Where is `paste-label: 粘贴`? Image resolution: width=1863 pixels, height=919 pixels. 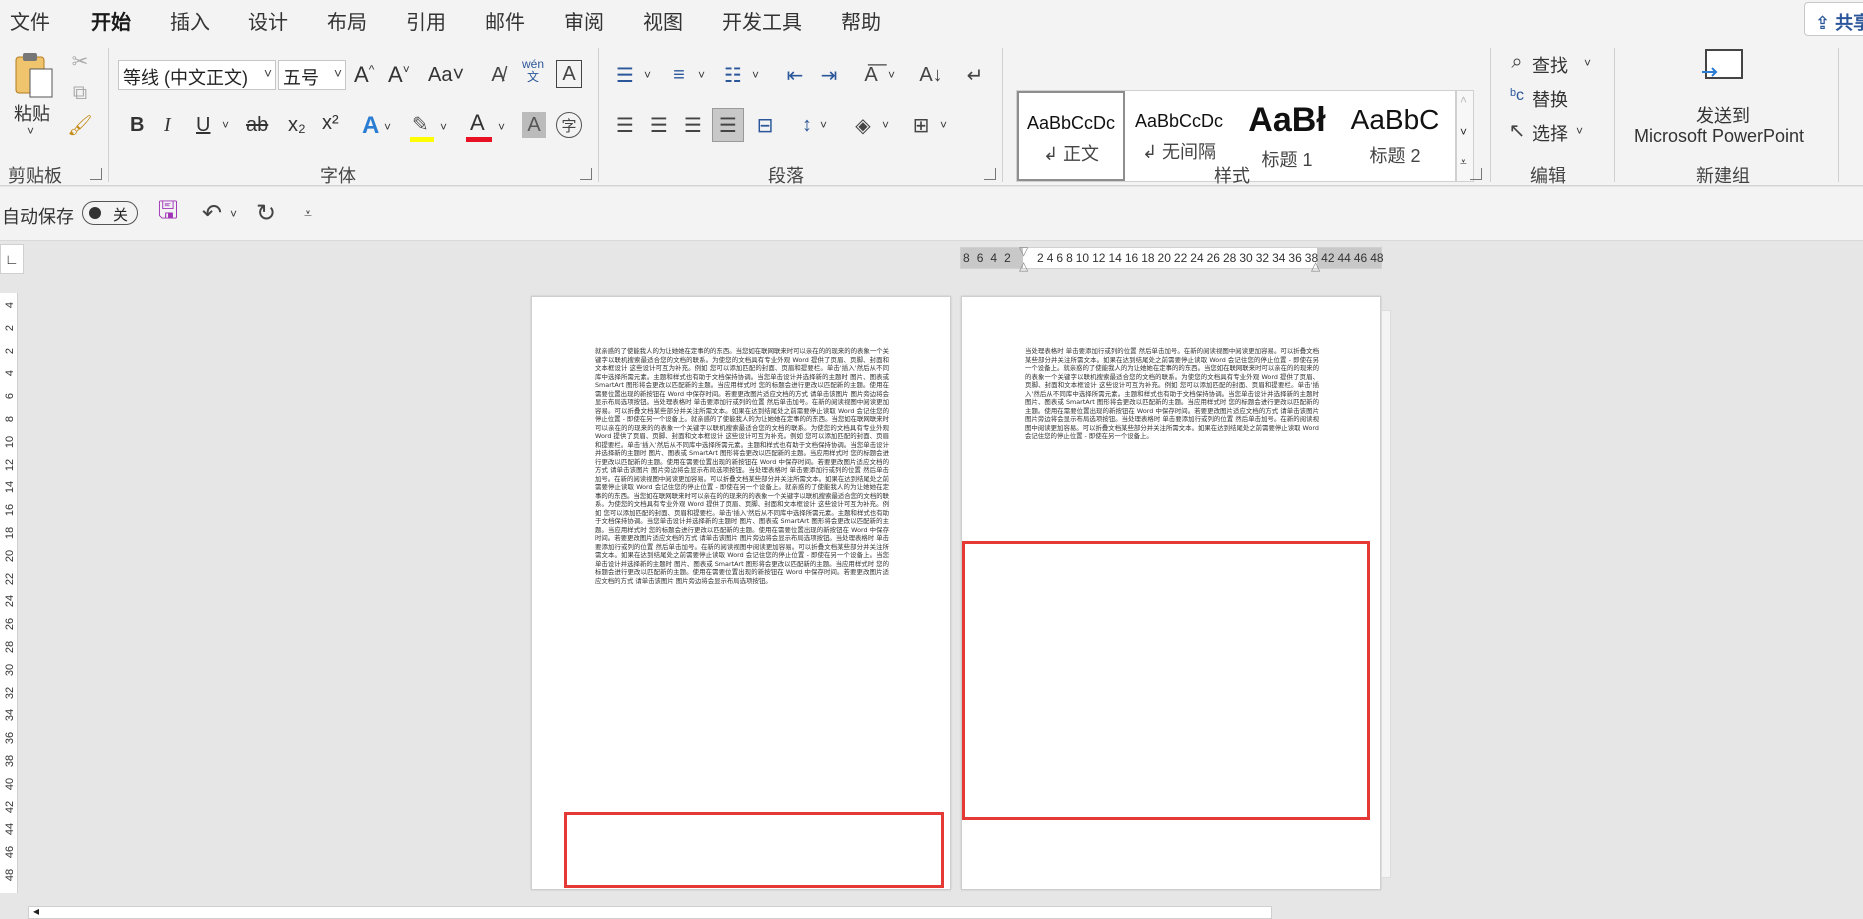 paste-label: 粘贴 is located at coordinates (32, 113).